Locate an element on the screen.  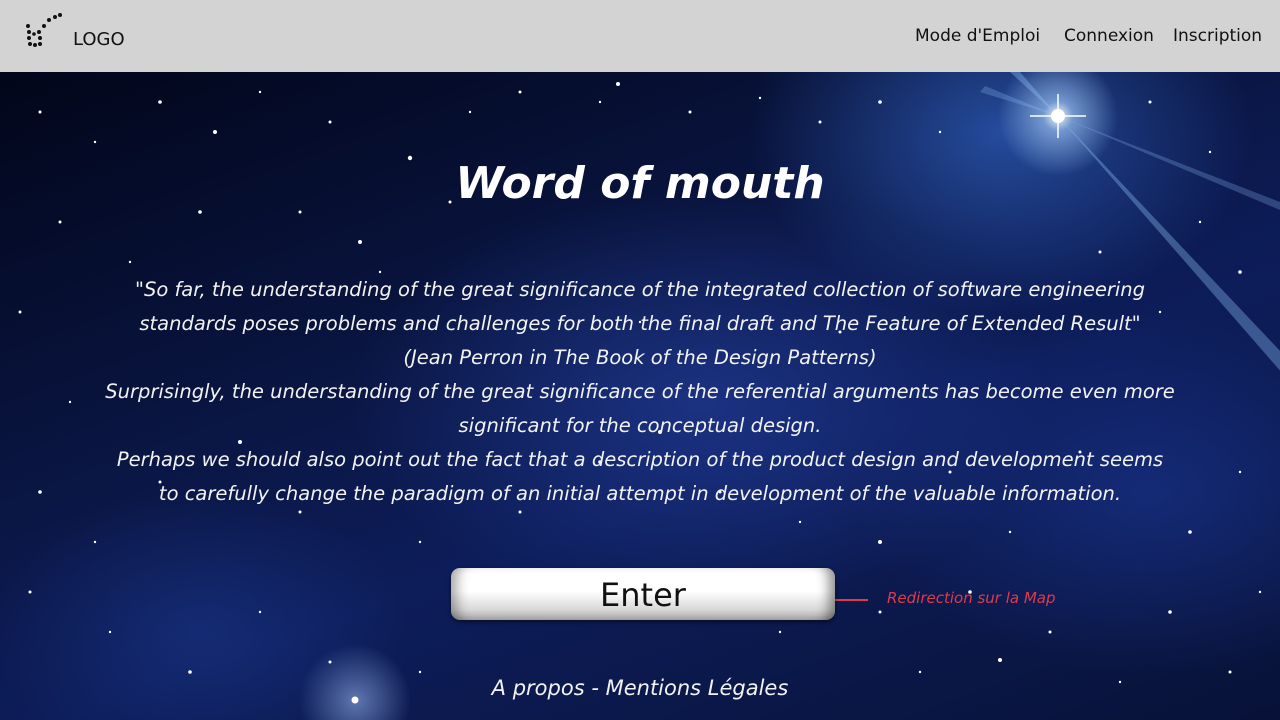
redirection-annotation: Redirection sur la Map is located at coordinates (971, 598).